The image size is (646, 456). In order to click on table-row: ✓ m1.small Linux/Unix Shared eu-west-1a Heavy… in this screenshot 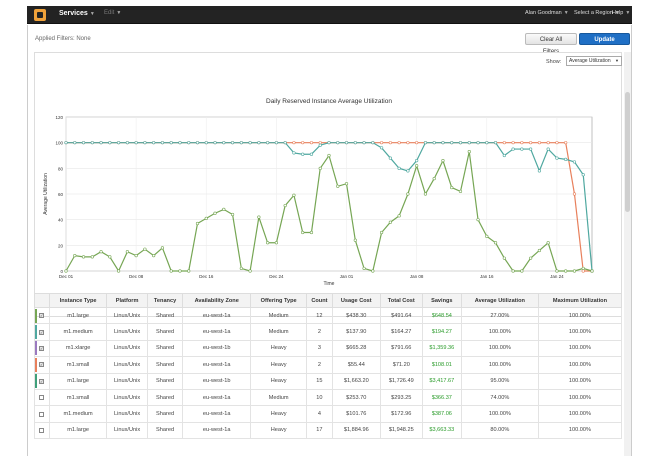, I will do `click(328, 365)`.